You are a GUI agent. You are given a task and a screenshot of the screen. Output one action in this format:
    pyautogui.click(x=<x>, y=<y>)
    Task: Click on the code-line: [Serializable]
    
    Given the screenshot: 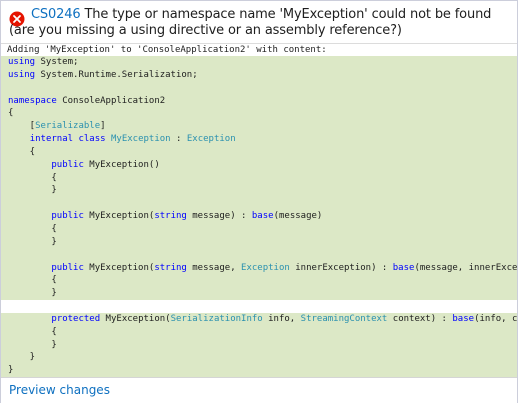 What is the action you would take?
    pyautogui.click(x=259, y=127)
    